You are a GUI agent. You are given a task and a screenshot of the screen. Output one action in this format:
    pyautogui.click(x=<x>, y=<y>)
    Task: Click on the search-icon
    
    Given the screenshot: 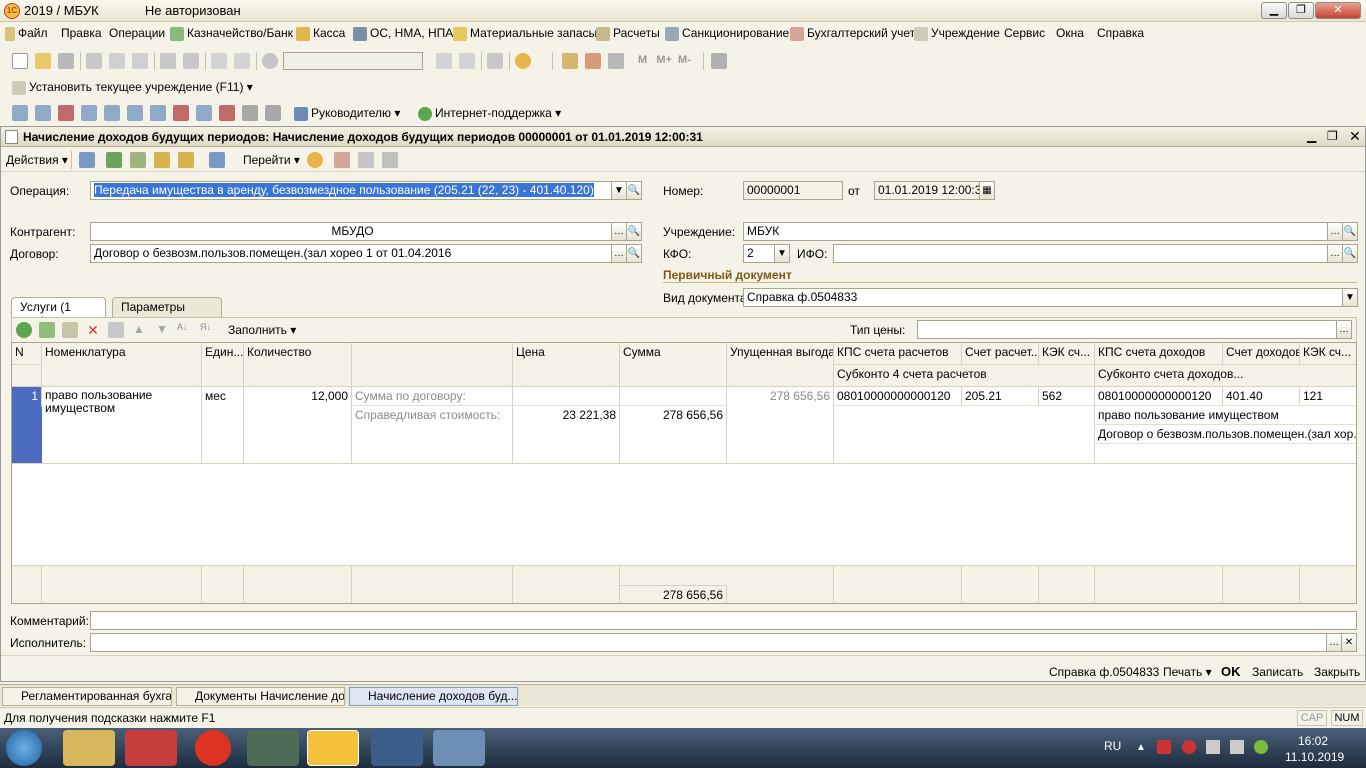 What is the action you would take?
    pyautogui.click(x=270, y=61)
    